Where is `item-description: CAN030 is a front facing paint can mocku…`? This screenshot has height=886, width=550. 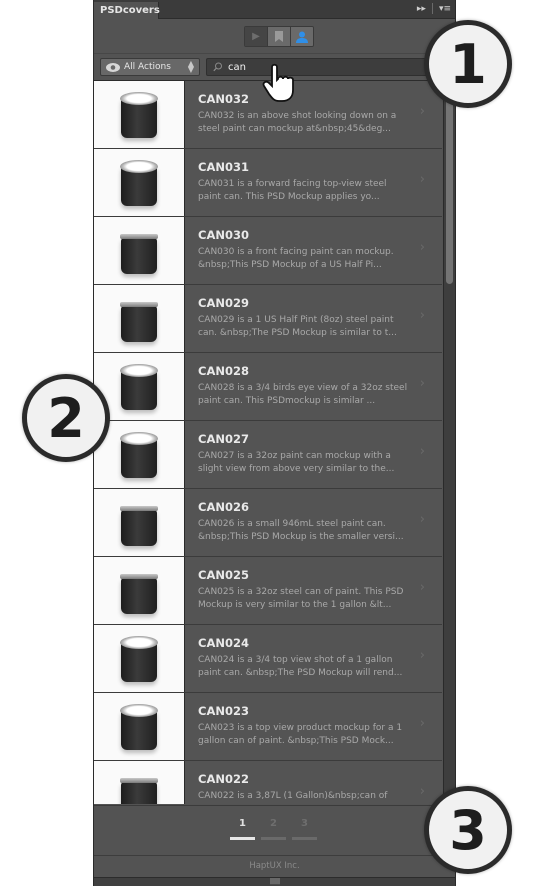 item-description: CAN030 is a front facing paint can mocku… is located at coordinates (296, 258).